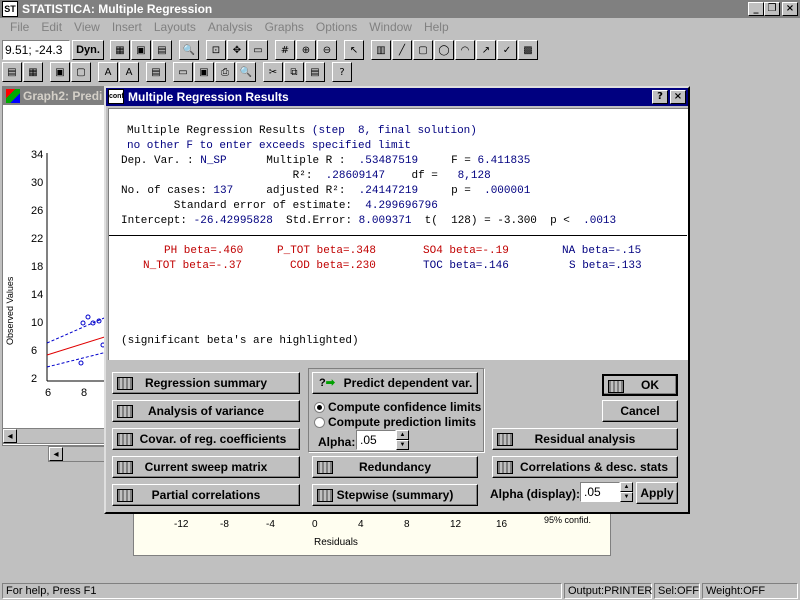  Describe the element at coordinates (208, 97) in the screenshot. I see `dialog-title: Multiple Regression Results` at that location.